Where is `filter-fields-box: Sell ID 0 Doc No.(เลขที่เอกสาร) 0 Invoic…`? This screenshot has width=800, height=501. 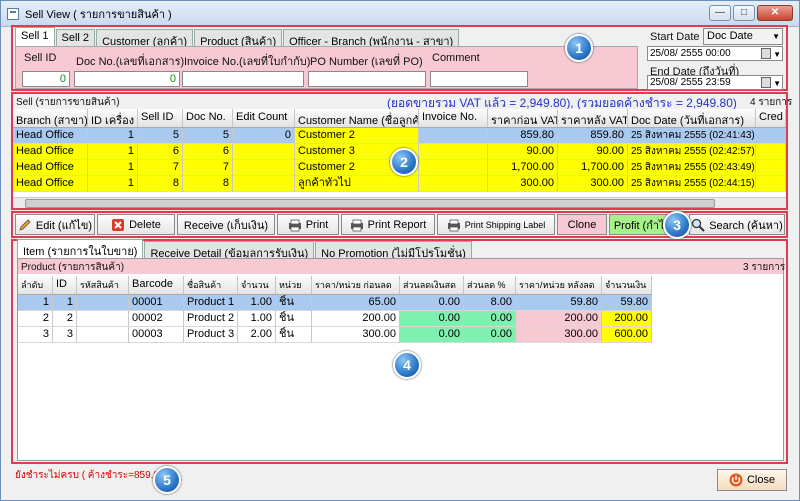 filter-fields-box: Sell ID 0 Doc No.(เลขที่เอกสาร) 0 Invoic… is located at coordinates (326, 67).